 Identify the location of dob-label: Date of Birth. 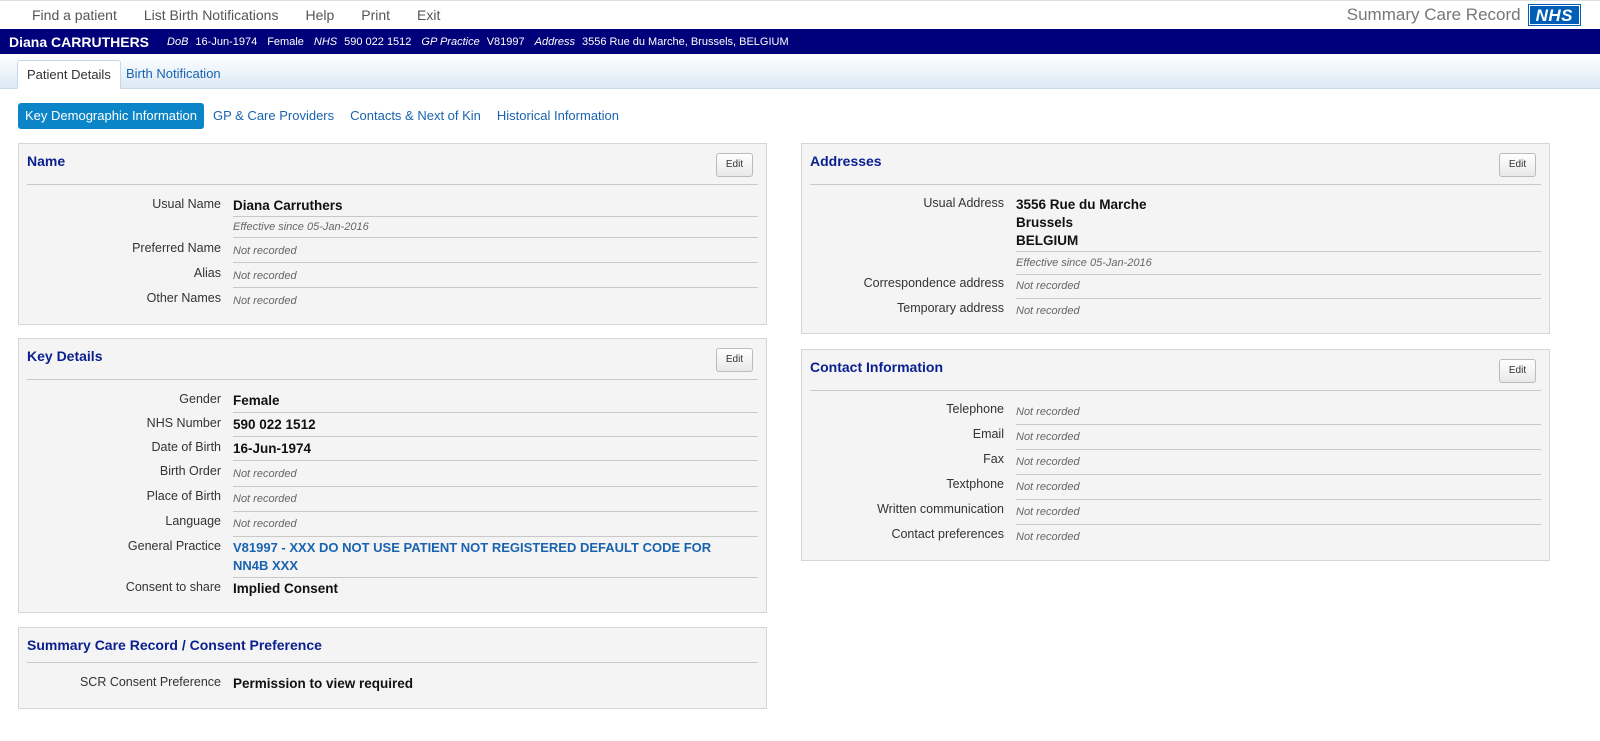
(186, 447).